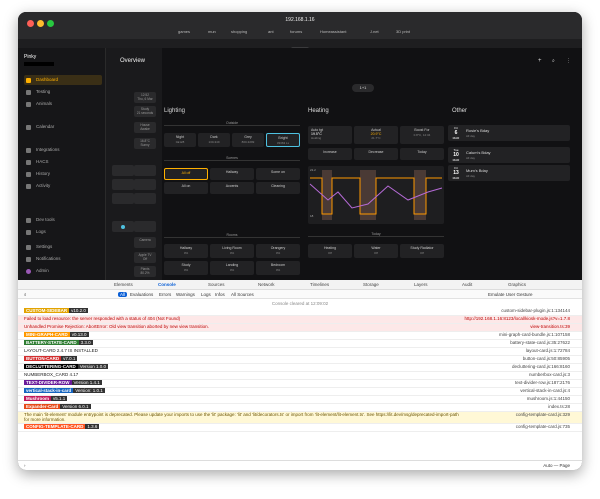 The width and height of the screenshot is (600, 499). I want to click on filter-evaluations: Evaluations, so click(141, 294).